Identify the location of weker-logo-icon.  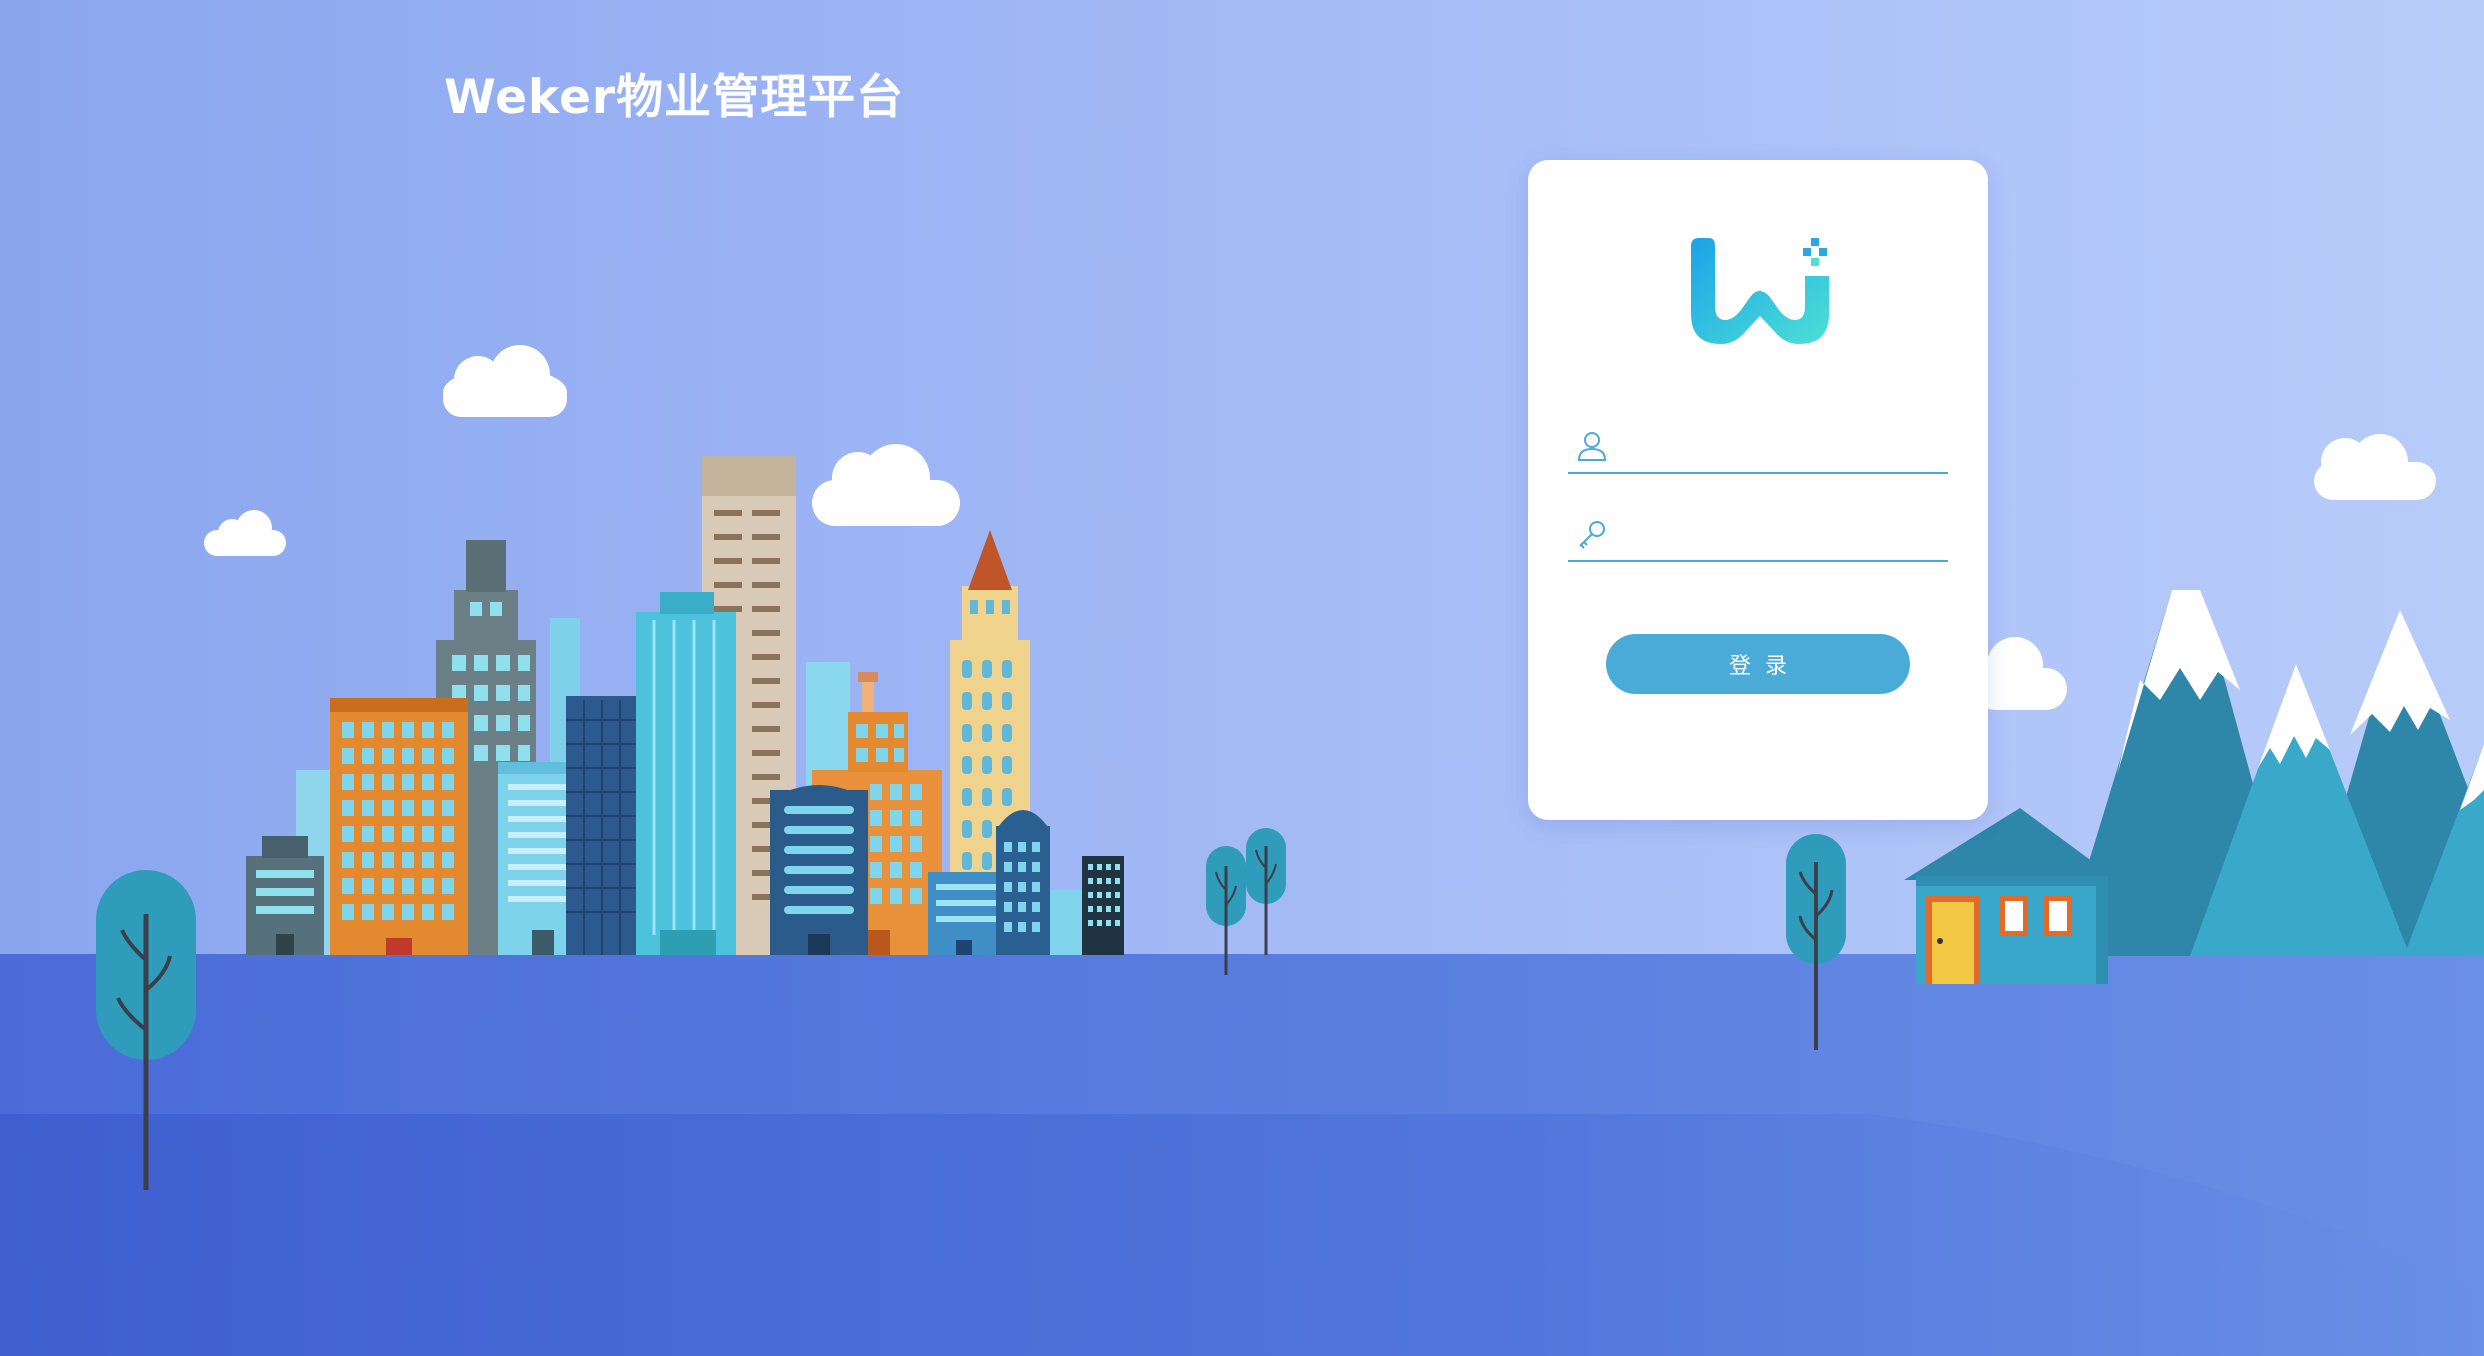
(1760, 291).